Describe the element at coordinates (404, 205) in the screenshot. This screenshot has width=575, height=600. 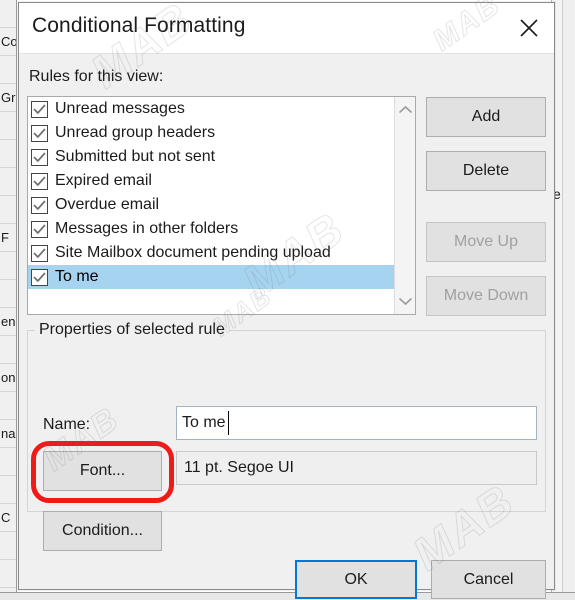
I see `rules-list-scrollbar` at that location.